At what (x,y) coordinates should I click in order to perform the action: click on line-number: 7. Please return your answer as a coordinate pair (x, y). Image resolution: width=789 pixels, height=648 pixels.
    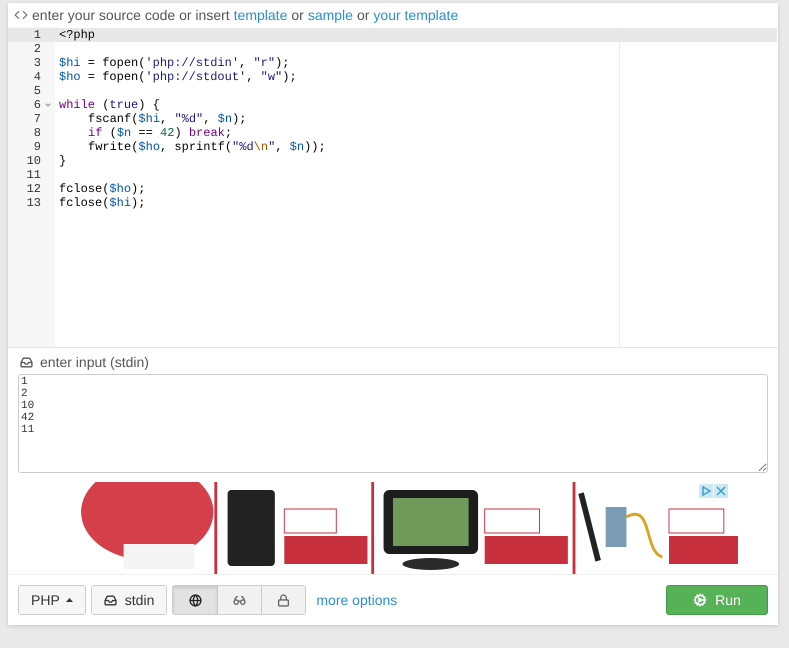
    Looking at the image, I should click on (37, 119).